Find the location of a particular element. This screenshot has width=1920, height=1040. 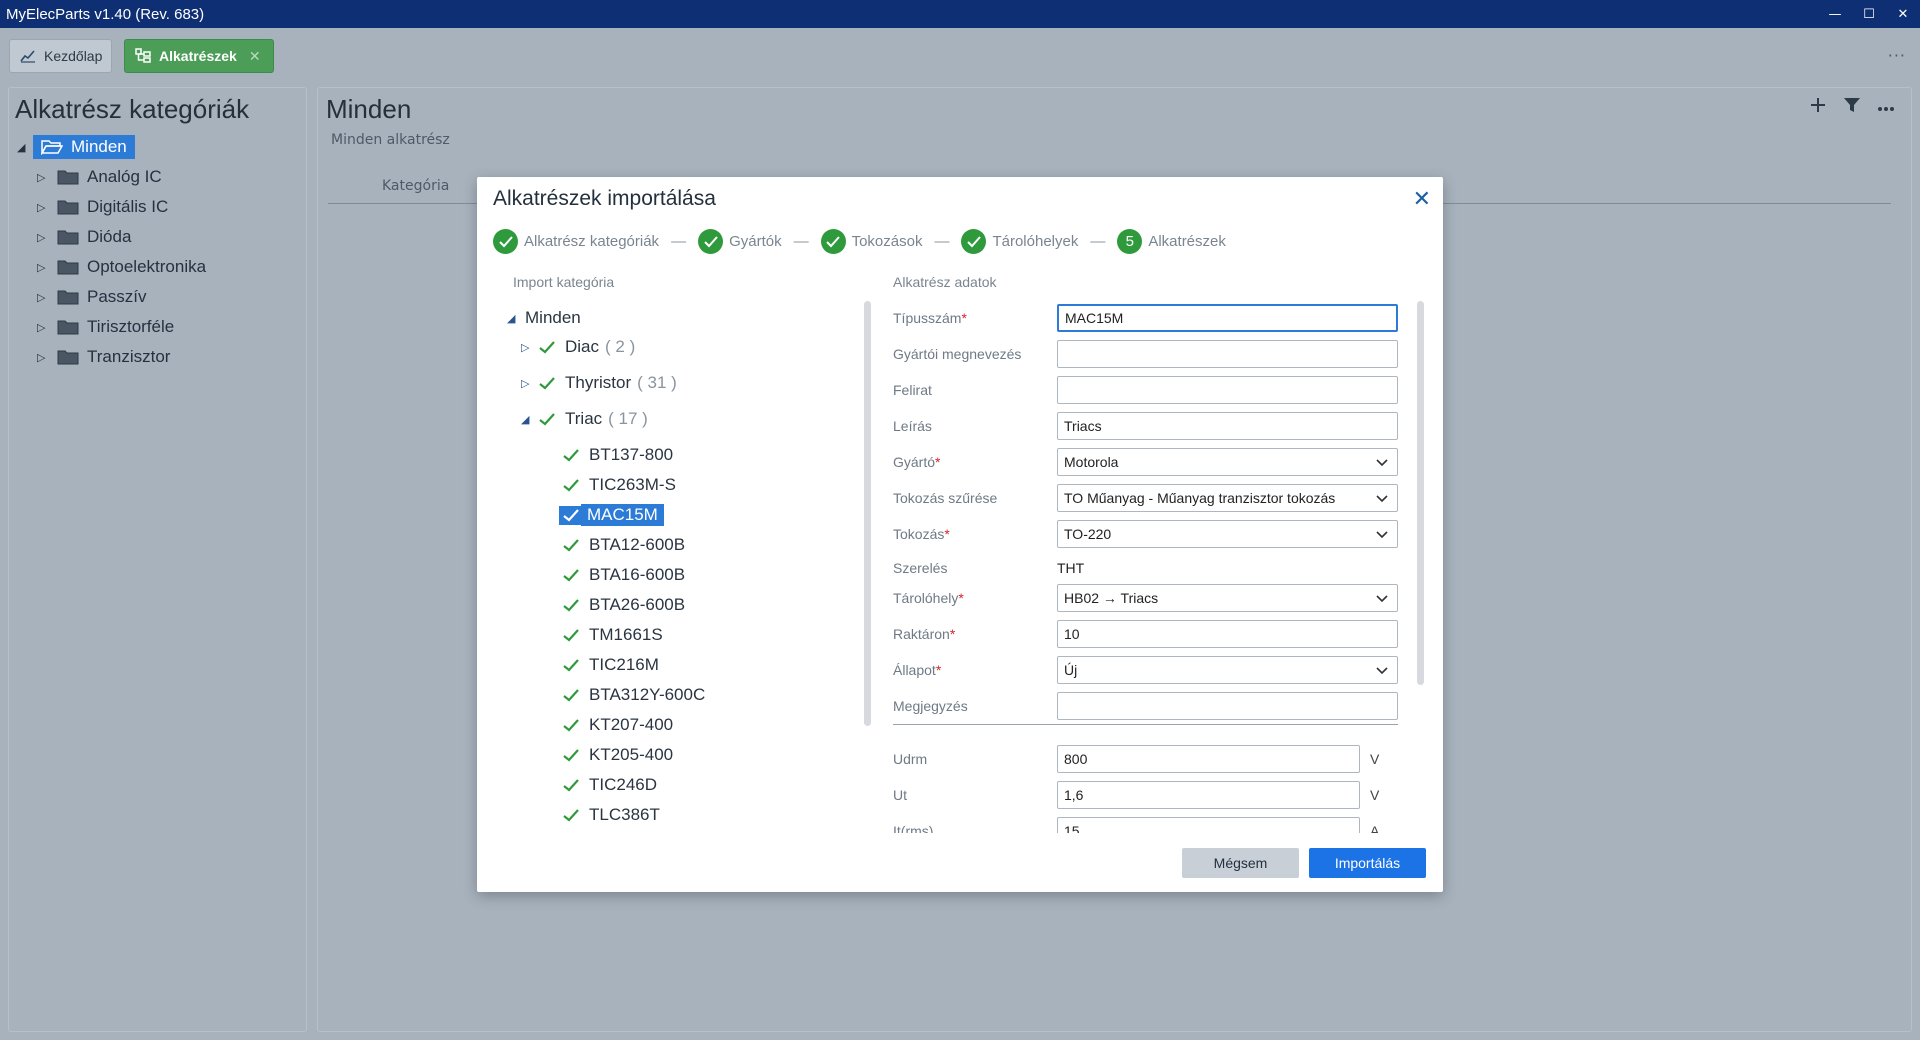

leaf-label: TIC263M-S is located at coordinates (632, 484).